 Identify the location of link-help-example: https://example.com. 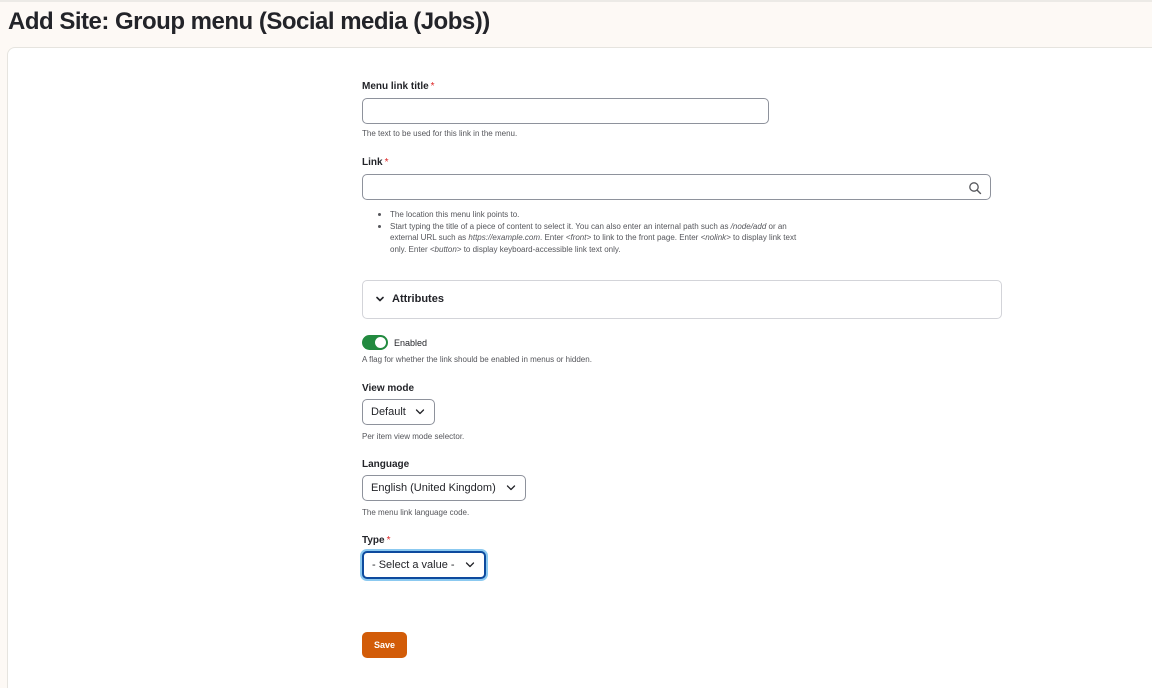
(504, 237).